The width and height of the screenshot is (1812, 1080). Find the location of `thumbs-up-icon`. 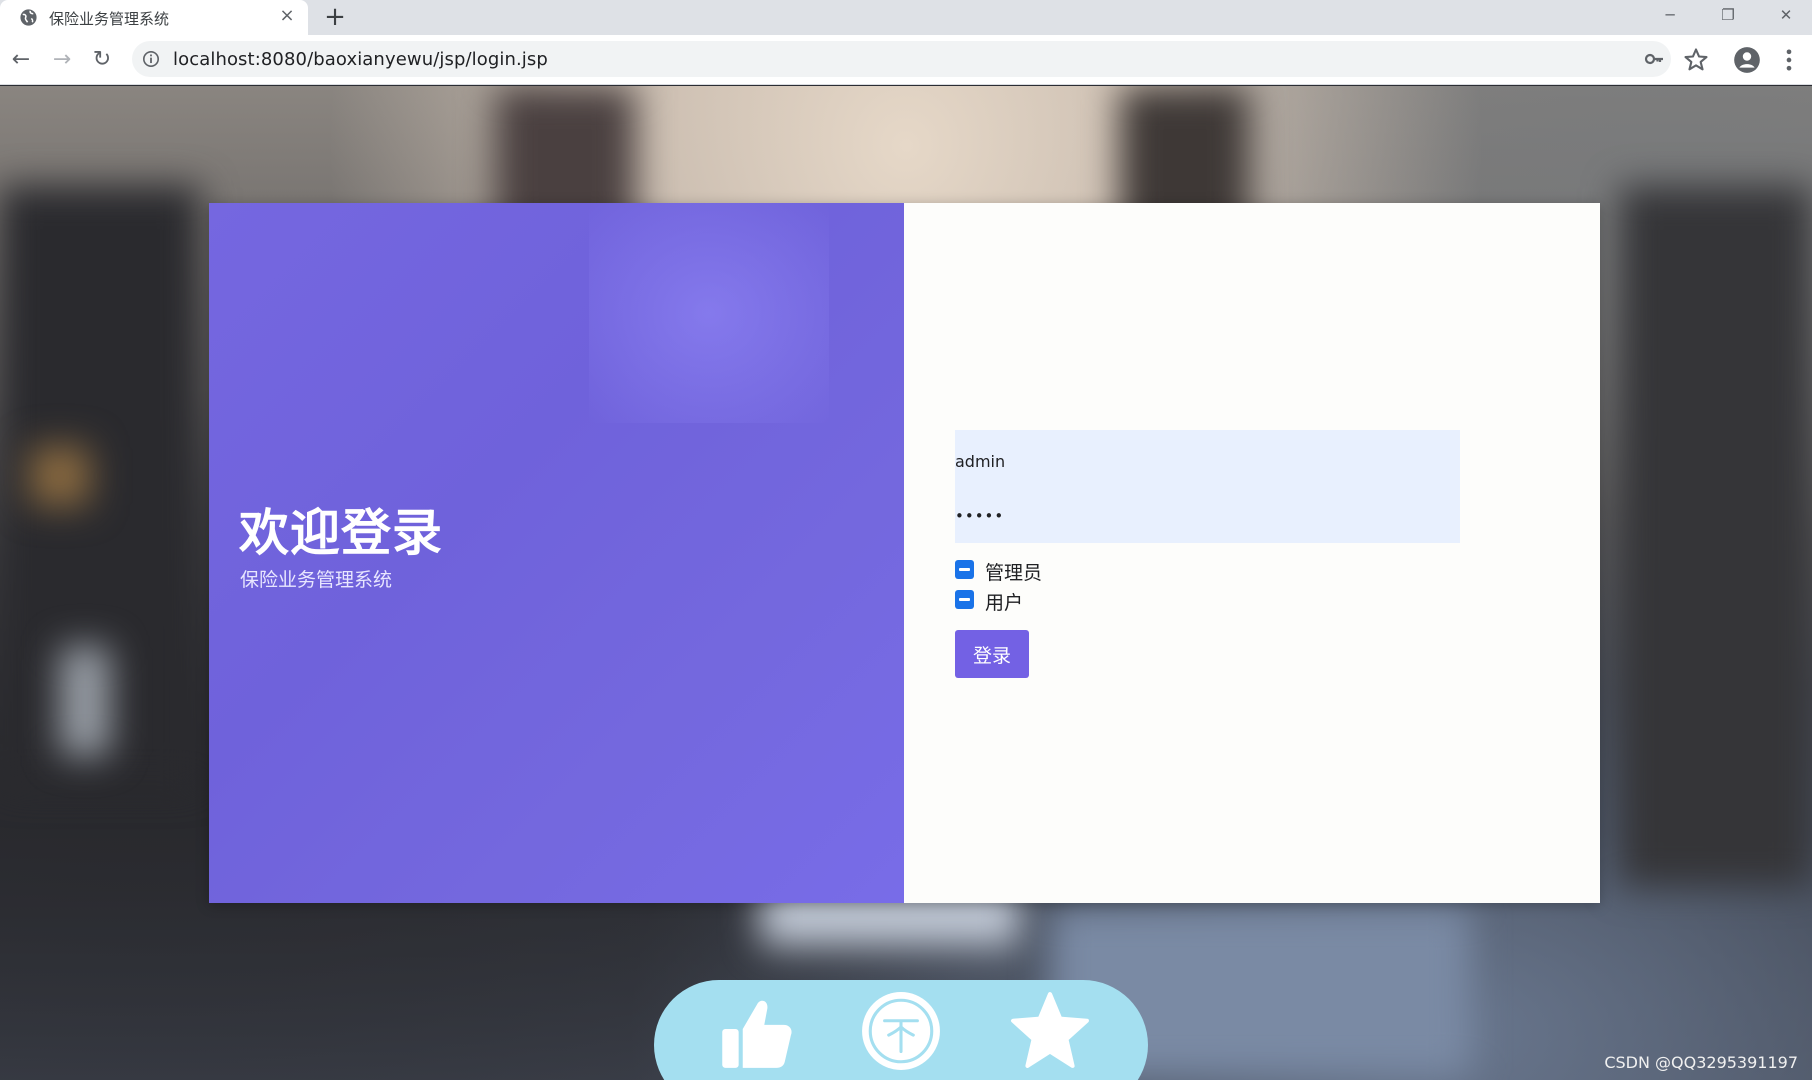

thumbs-up-icon is located at coordinates (753, 1031).